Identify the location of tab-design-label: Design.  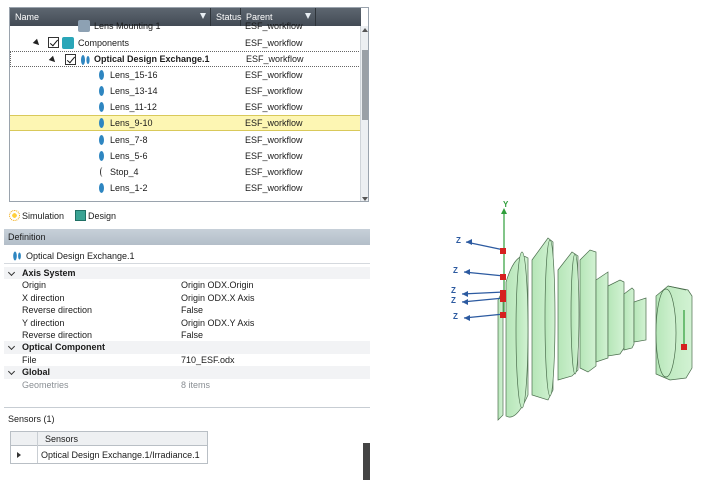
(102, 216).